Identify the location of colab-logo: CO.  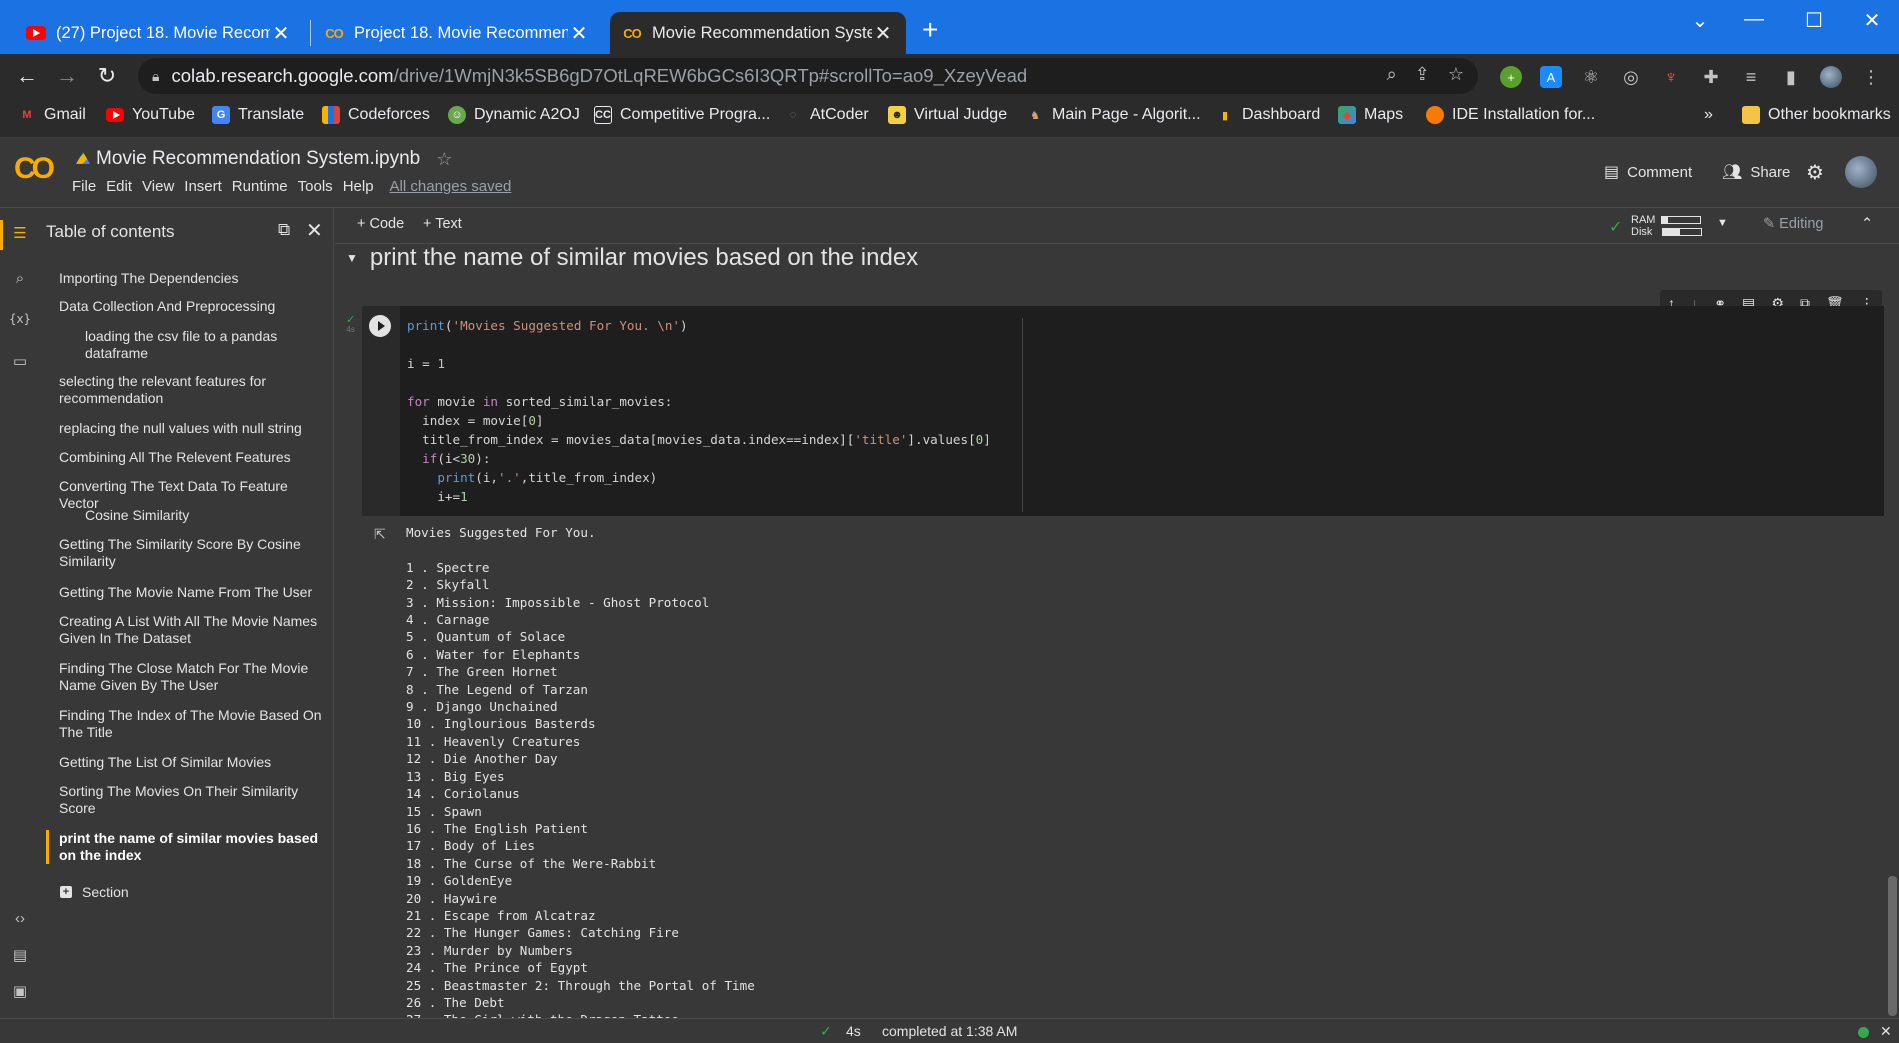
(34, 169).